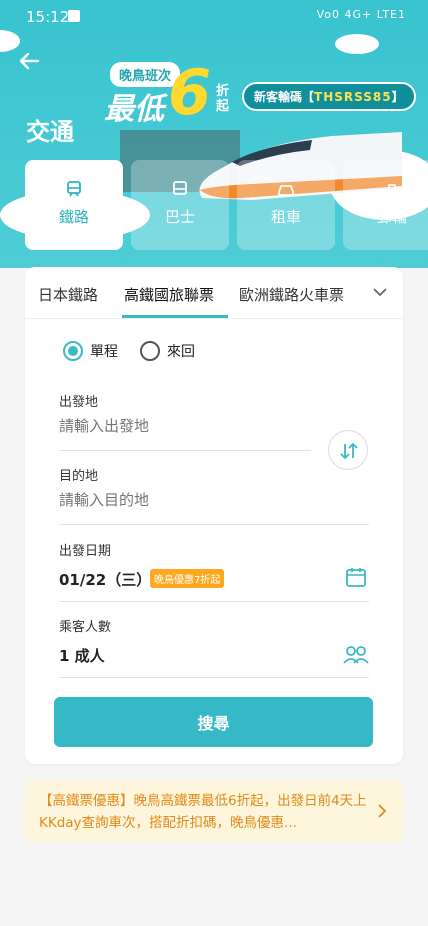 This screenshot has height=926, width=428. I want to click on status-indicators: Vo0 4G+ LTE1, so click(361, 14).